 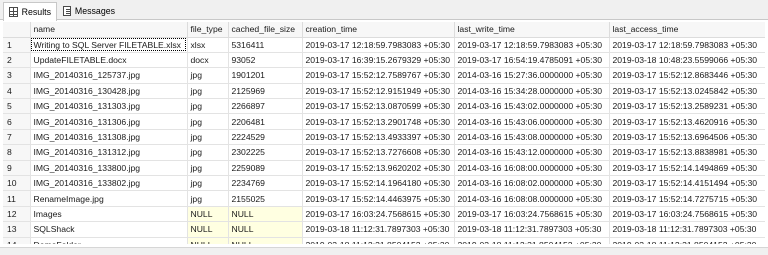 I want to click on cell-last-write-time: 2019-03-17 16:03:24.7568615 +05:30, so click(x=532, y=214).